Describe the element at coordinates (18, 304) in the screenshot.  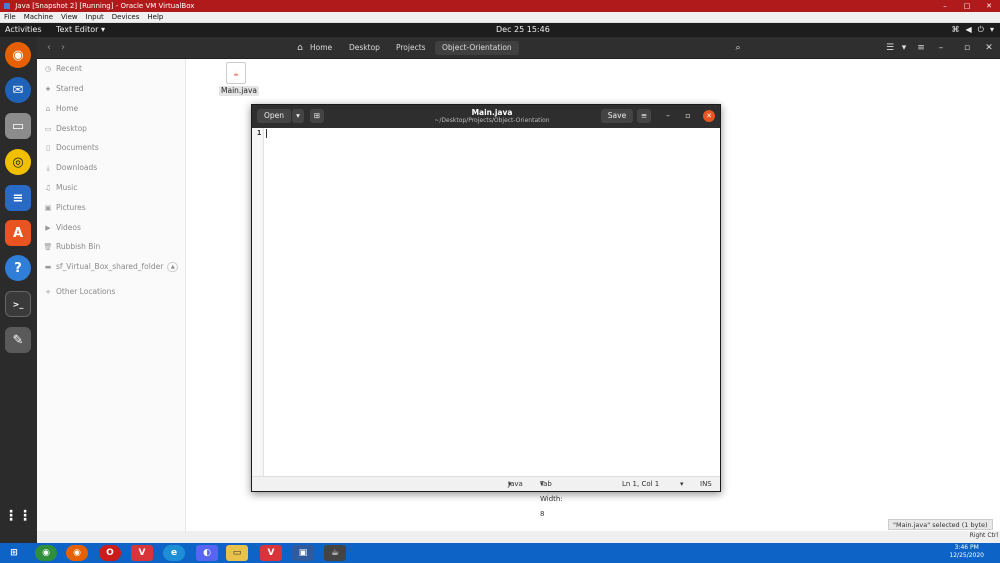
I see `terminal-icon: >_` at that location.